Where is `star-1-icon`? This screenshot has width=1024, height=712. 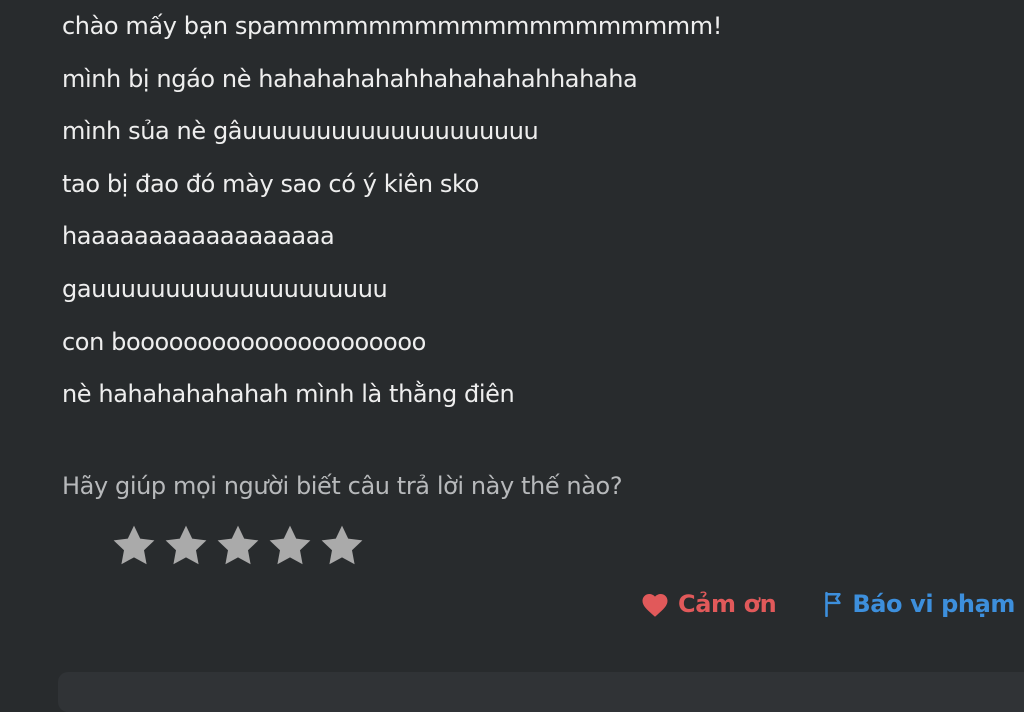 star-1-icon is located at coordinates (134, 546).